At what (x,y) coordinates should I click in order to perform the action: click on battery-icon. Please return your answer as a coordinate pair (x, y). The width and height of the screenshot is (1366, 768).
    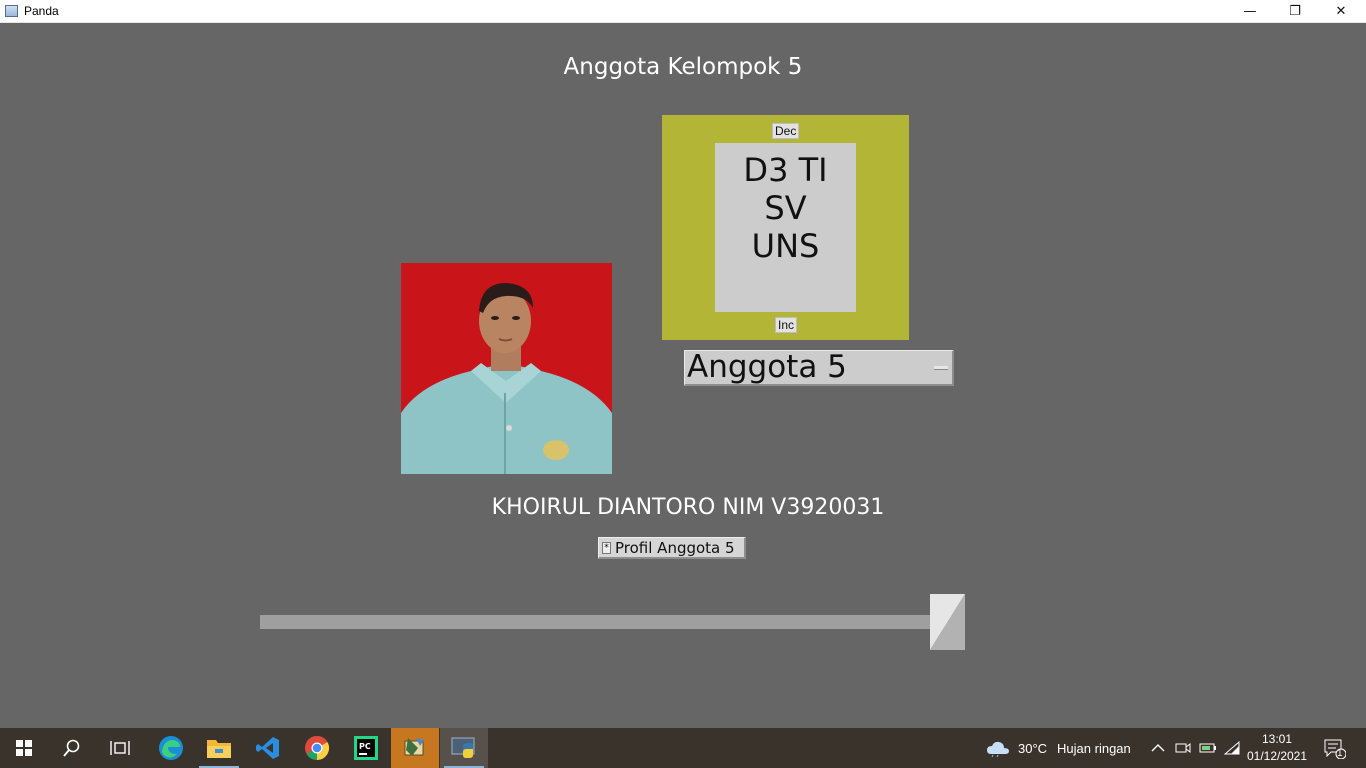
    Looking at the image, I should click on (1208, 748).